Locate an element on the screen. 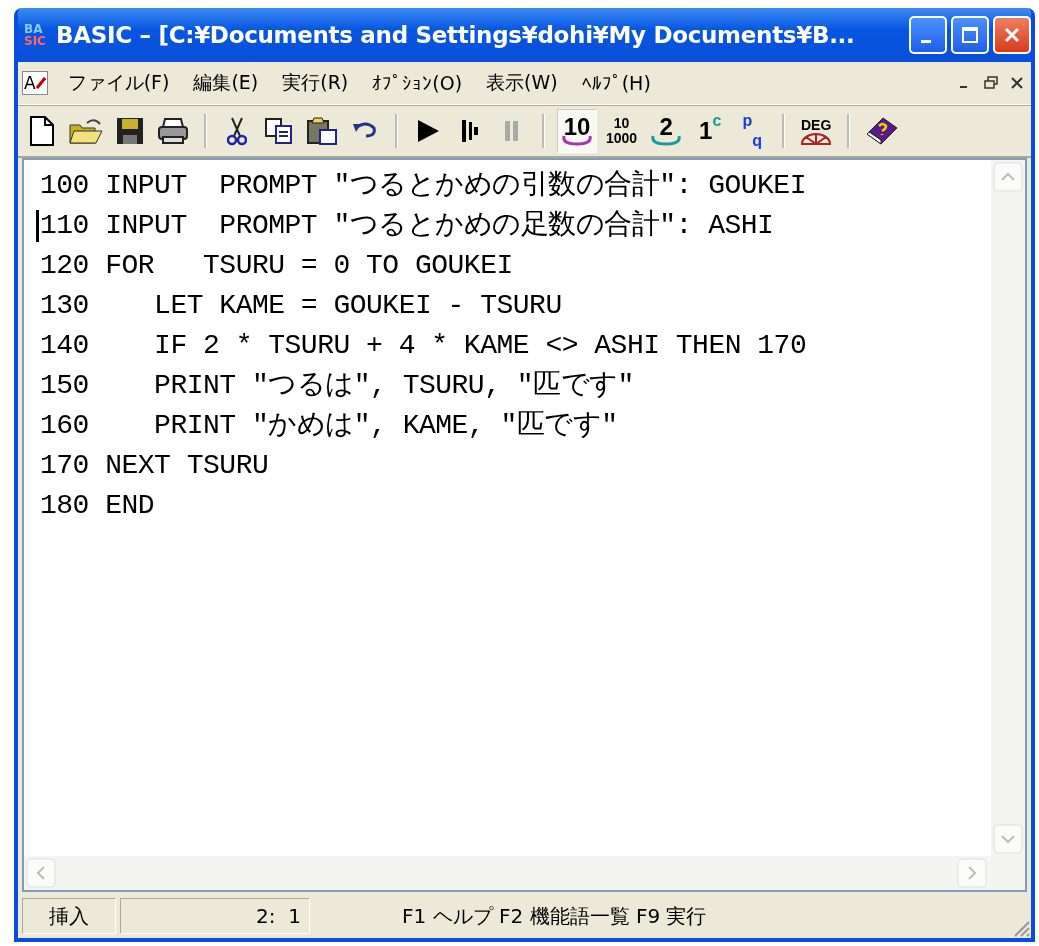 The image size is (1039, 946). document-icon: A is located at coordinates (35, 83).